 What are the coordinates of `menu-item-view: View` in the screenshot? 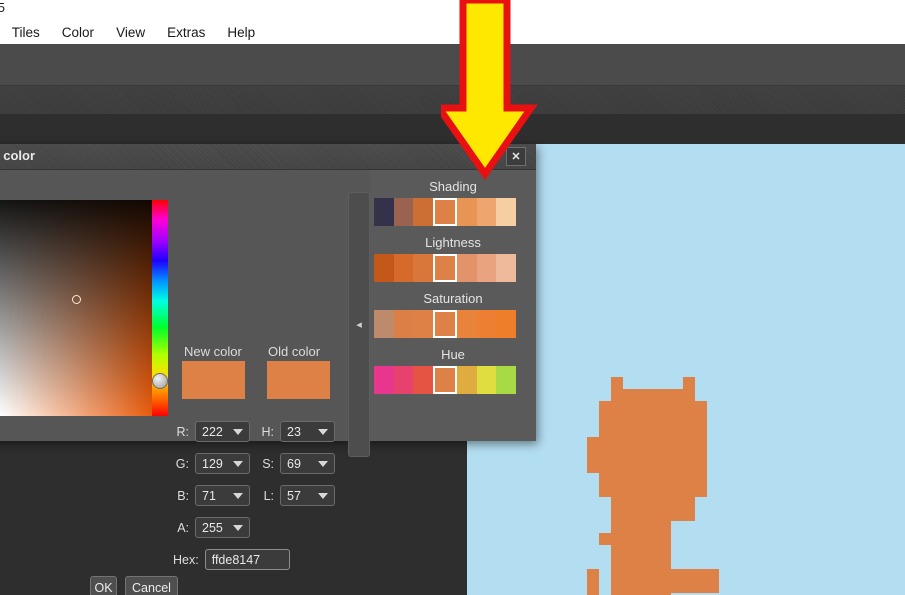 It's located at (130, 32).